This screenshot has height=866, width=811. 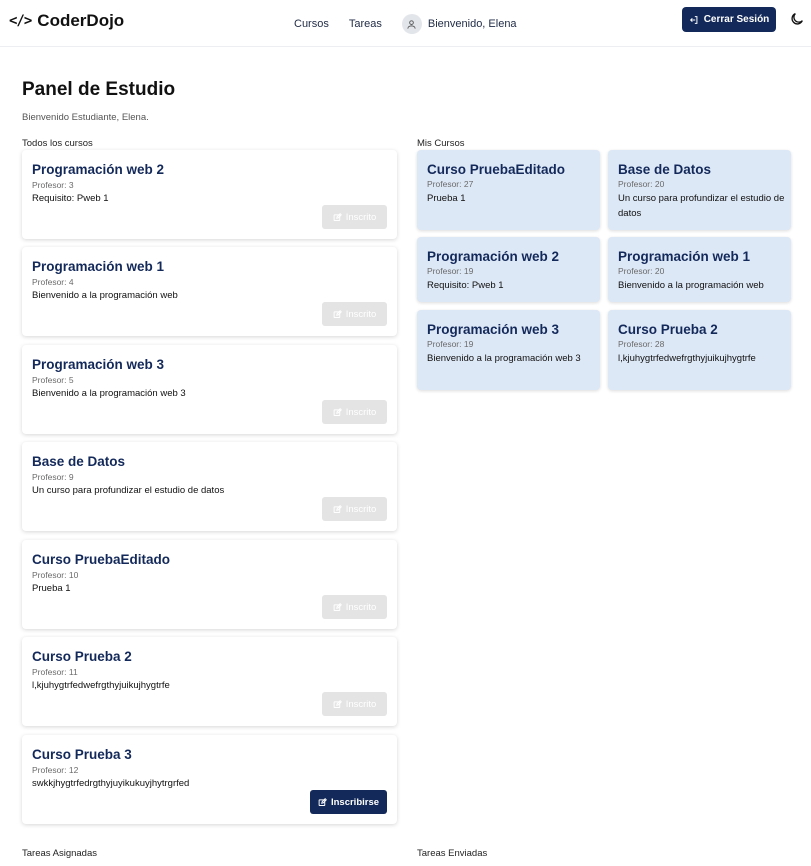 I want to click on logout-icon, so click(x=694, y=20).